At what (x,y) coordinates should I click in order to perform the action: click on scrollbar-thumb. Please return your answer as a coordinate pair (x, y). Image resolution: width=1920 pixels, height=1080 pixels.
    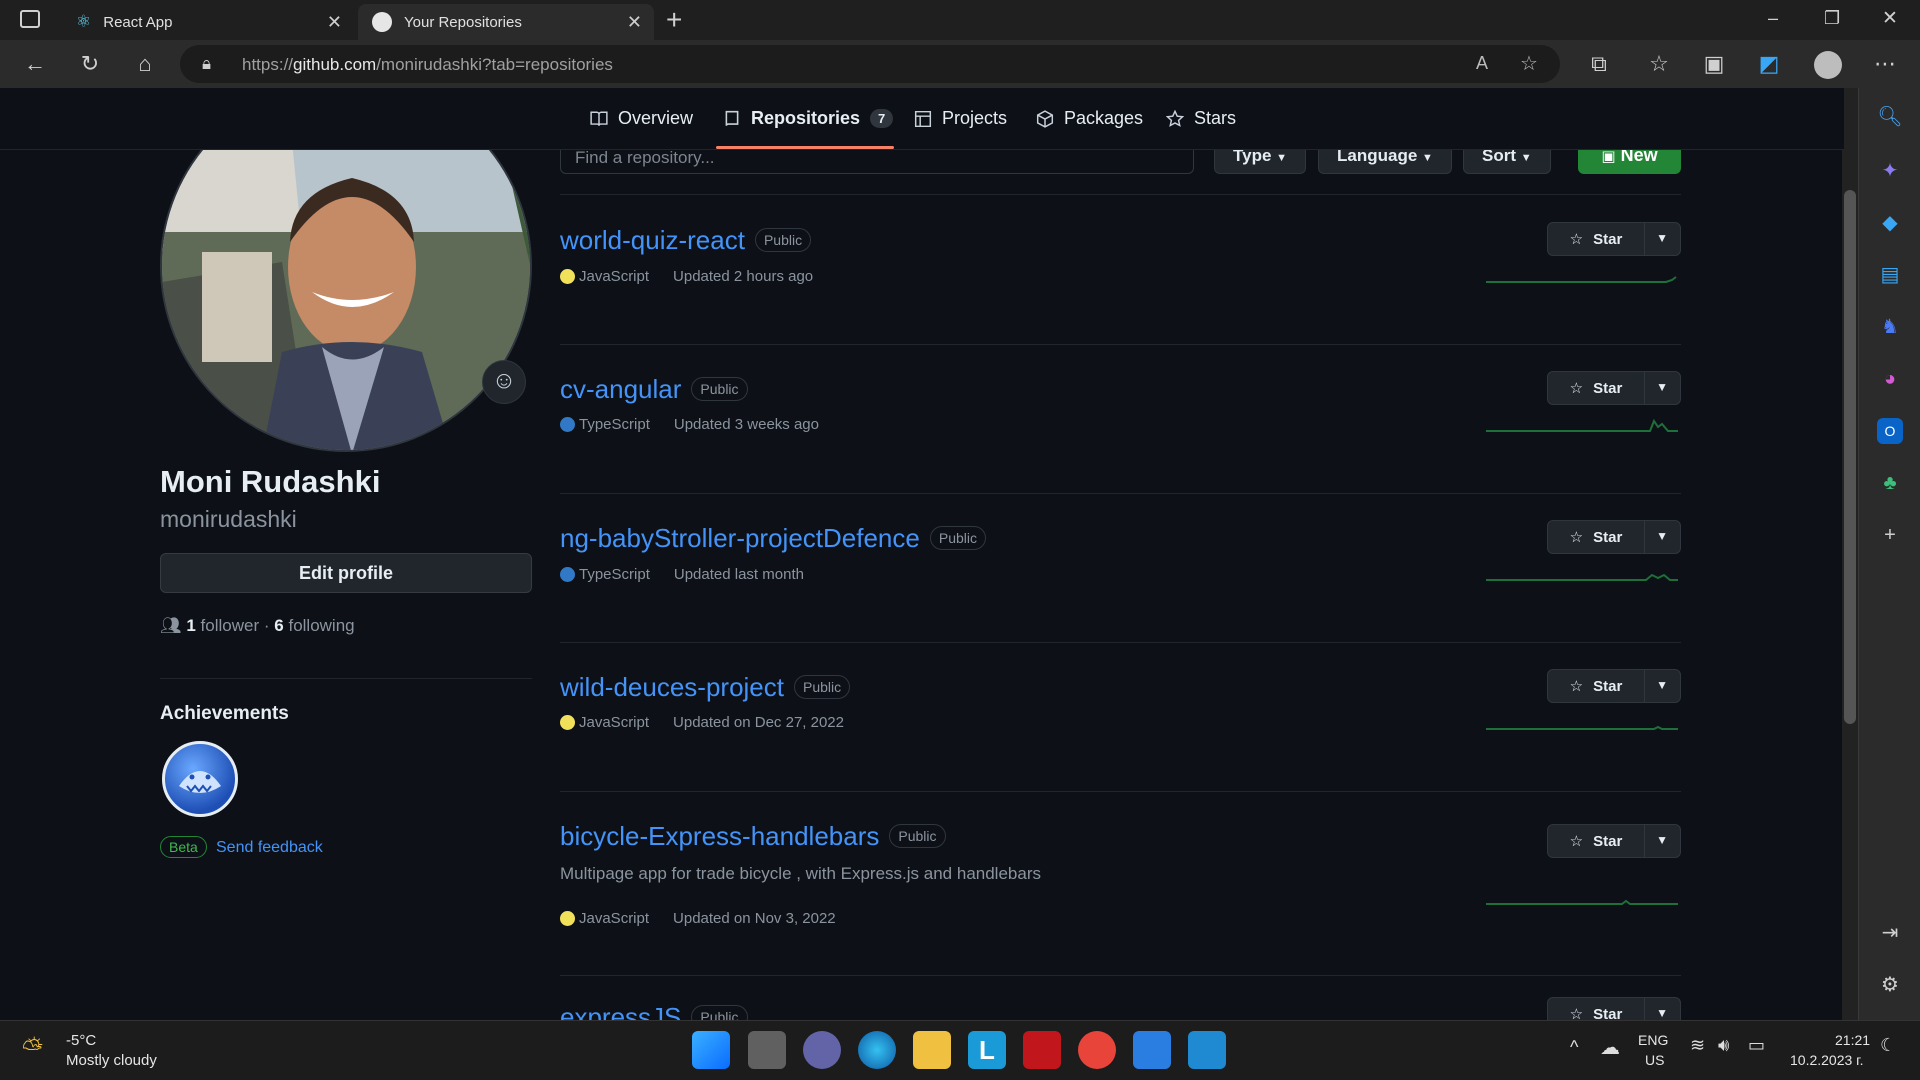
    Looking at the image, I should click on (1850, 457).